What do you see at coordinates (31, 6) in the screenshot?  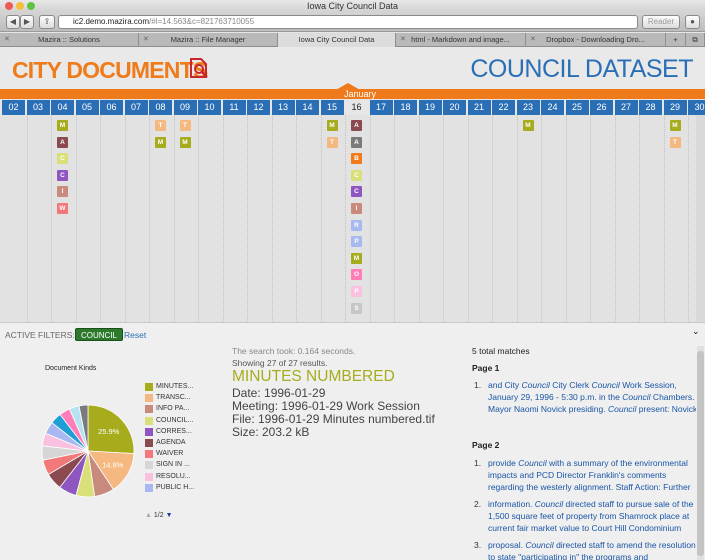 I see `zoom-window-icon` at bounding box center [31, 6].